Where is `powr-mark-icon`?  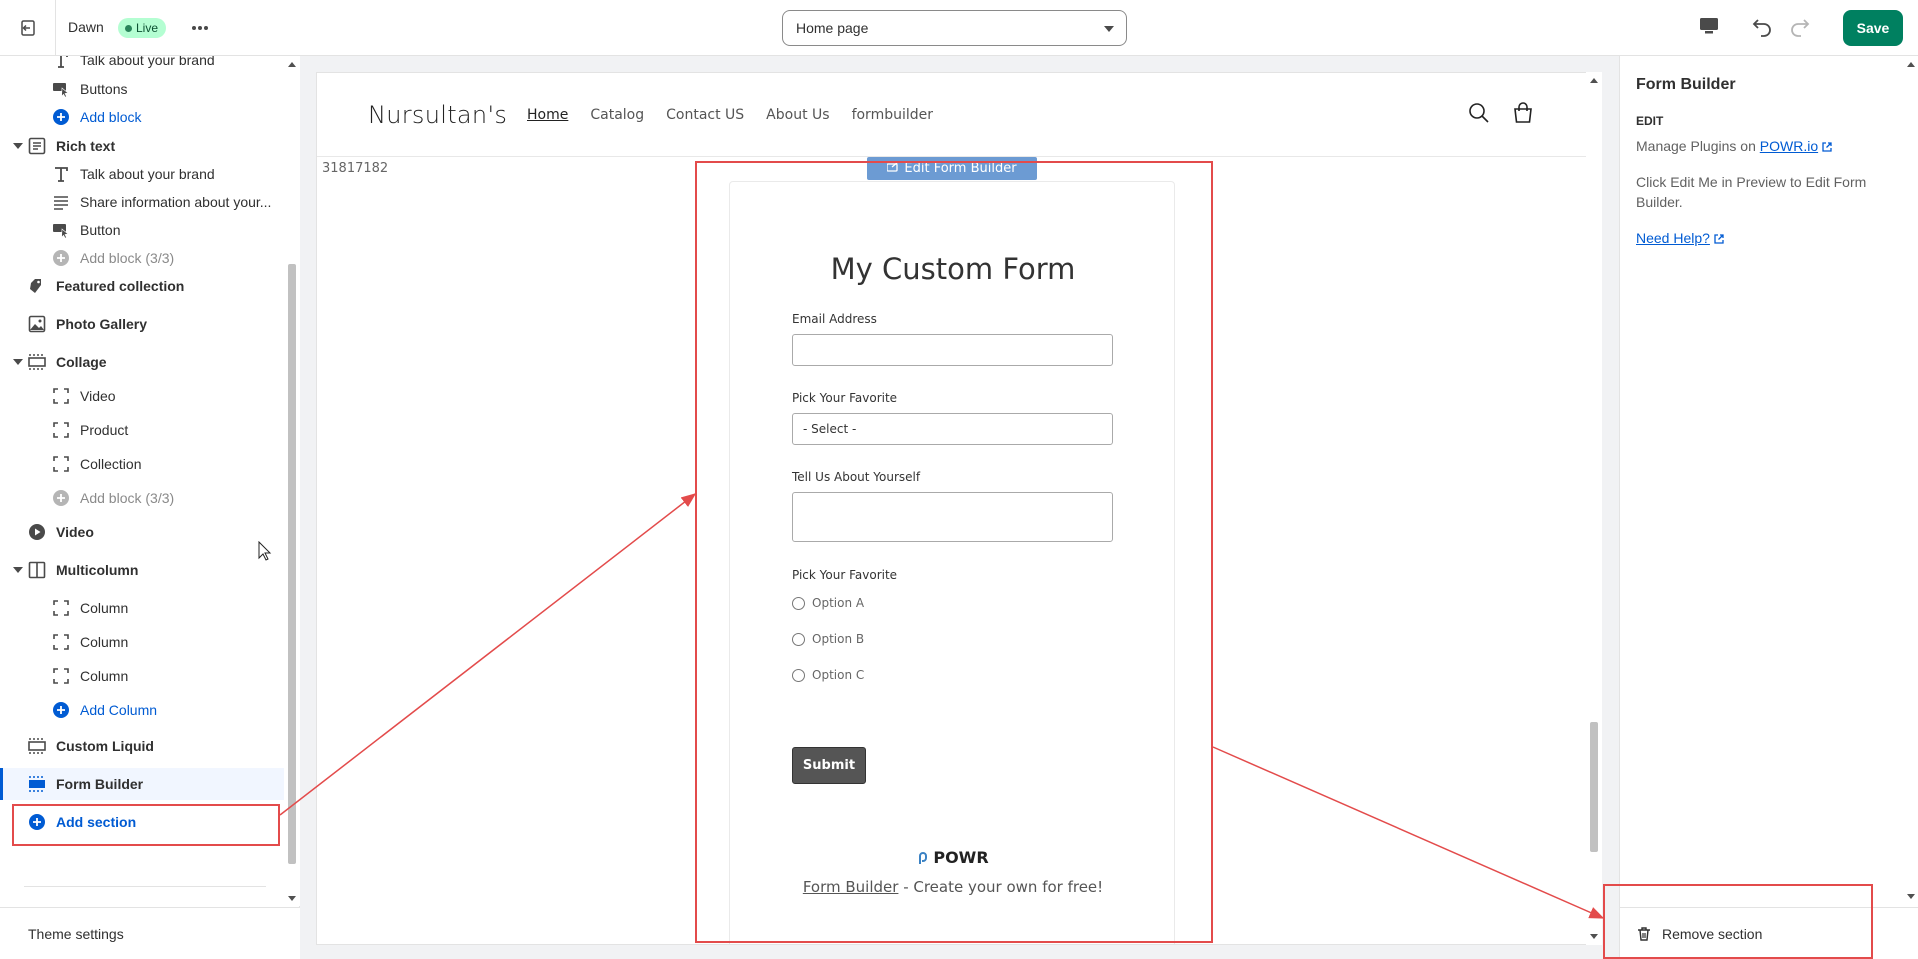 powr-mark-icon is located at coordinates (923, 857).